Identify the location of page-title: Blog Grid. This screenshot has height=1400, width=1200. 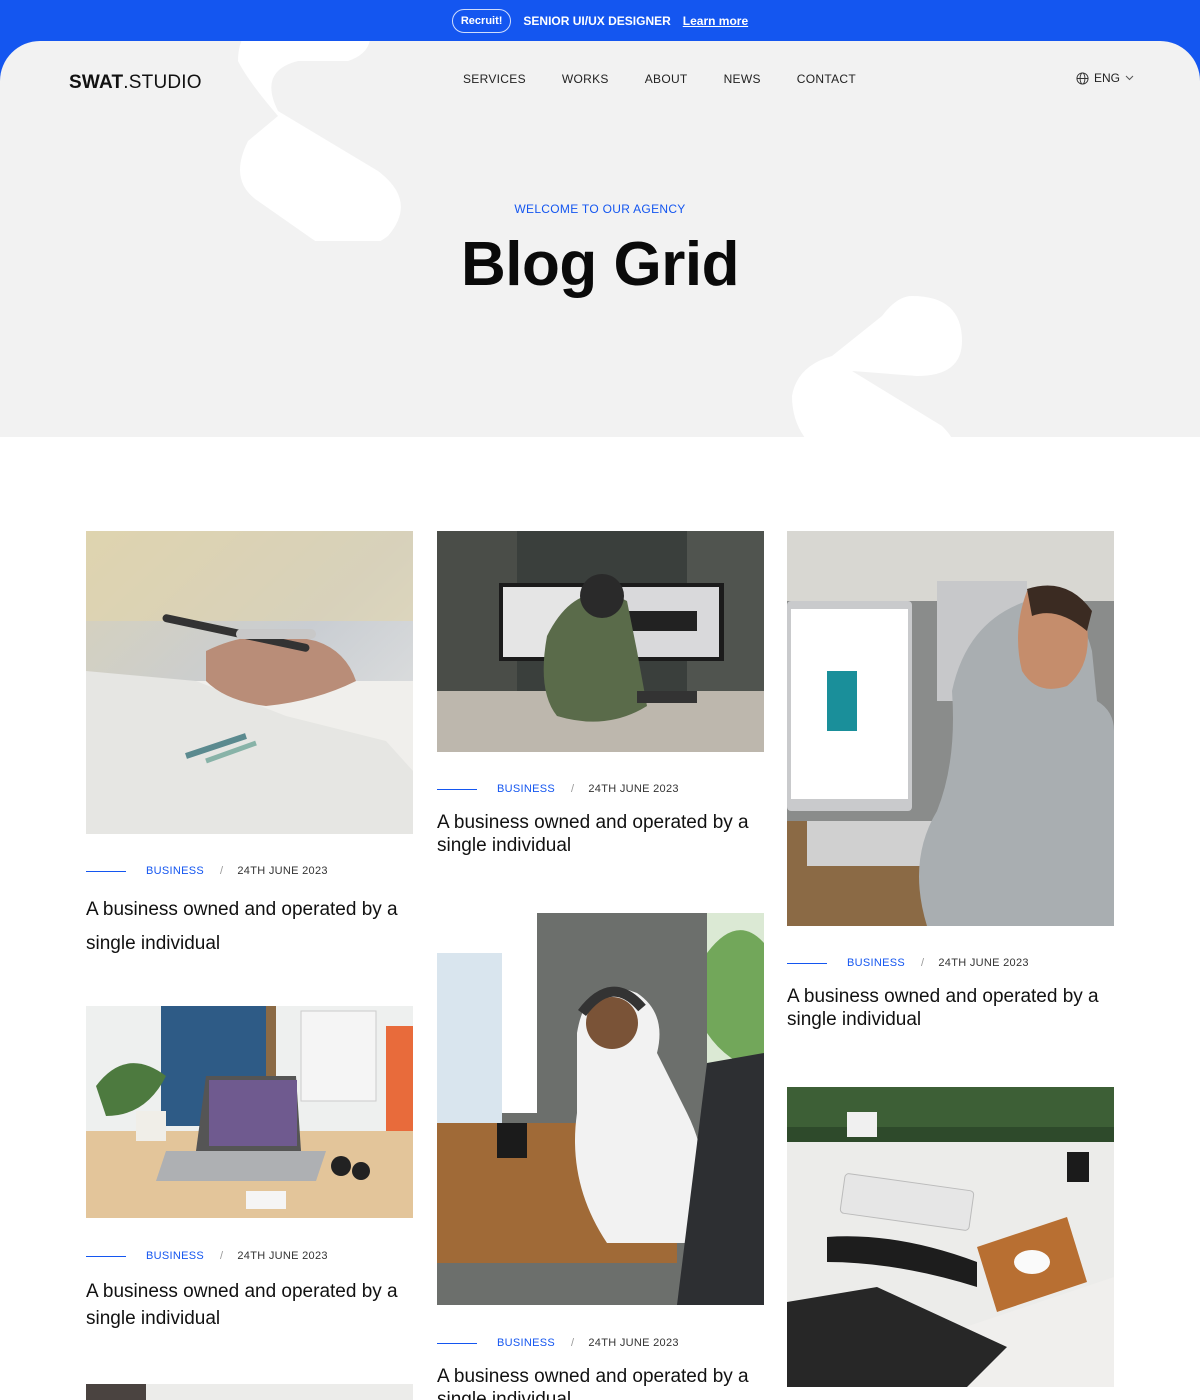
(600, 264).